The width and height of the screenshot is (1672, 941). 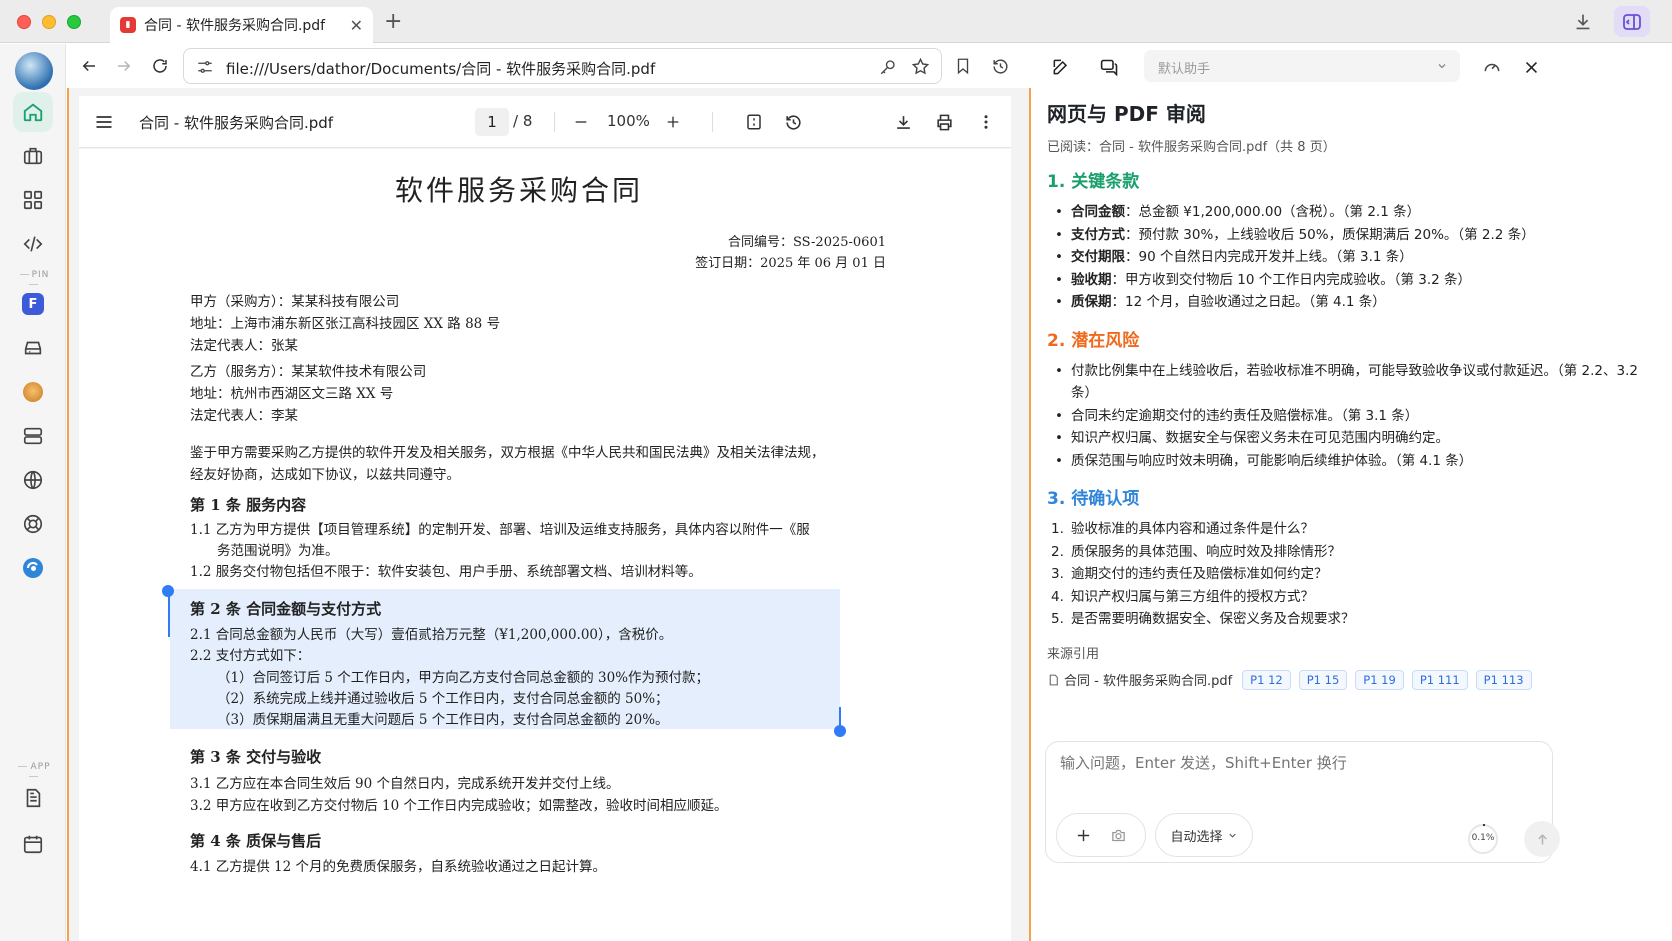 I want to click on more-options-button, so click(x=986, y=122).